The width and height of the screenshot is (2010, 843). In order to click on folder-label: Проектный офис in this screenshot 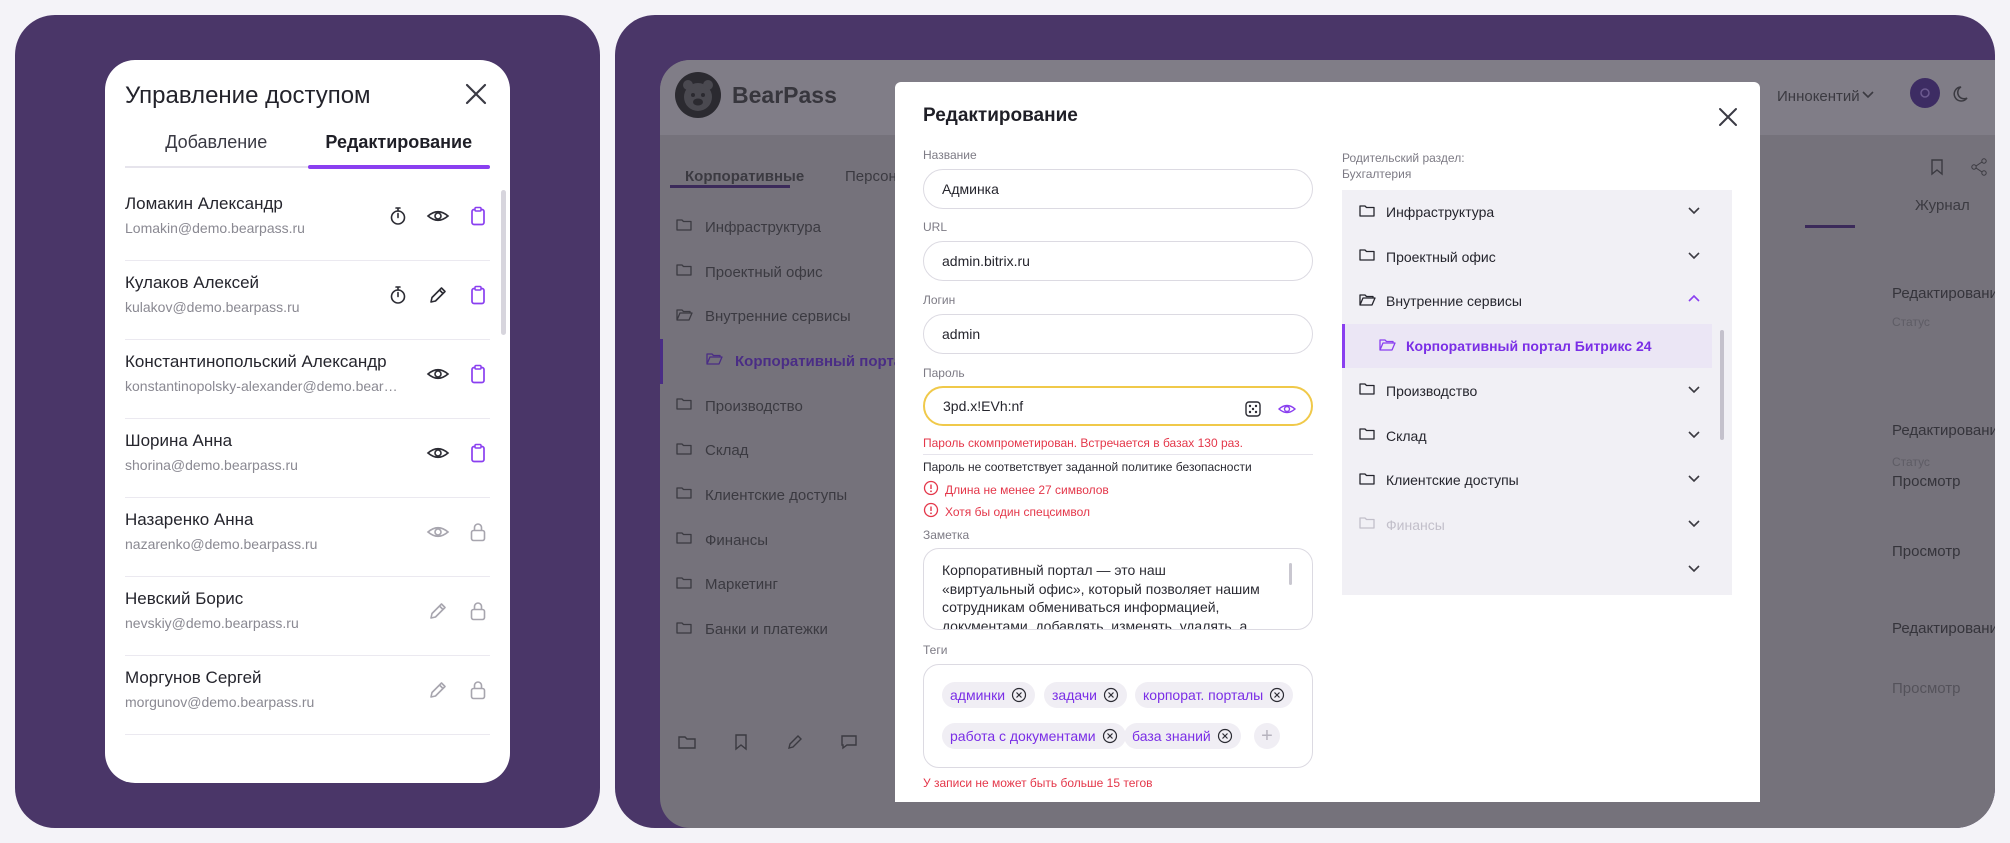, I will do `click(764, 272)`.